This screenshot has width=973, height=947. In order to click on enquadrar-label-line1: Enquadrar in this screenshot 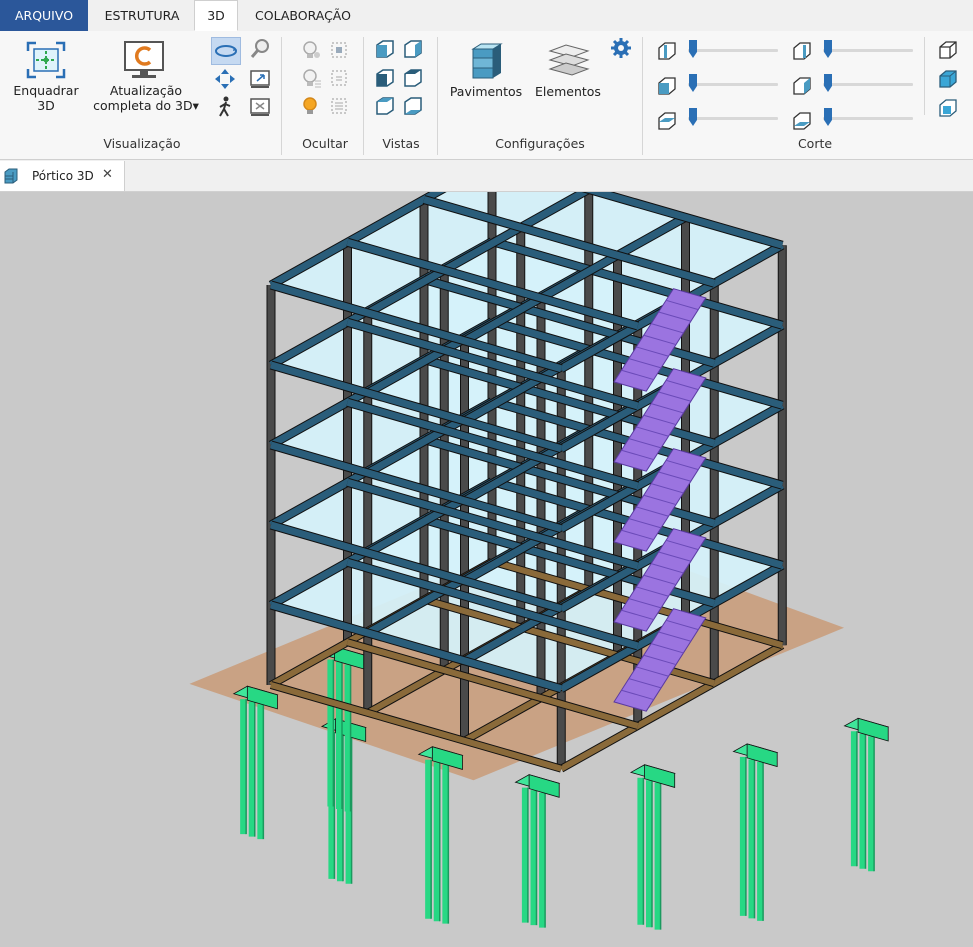, I will do `click(46, 90)`.